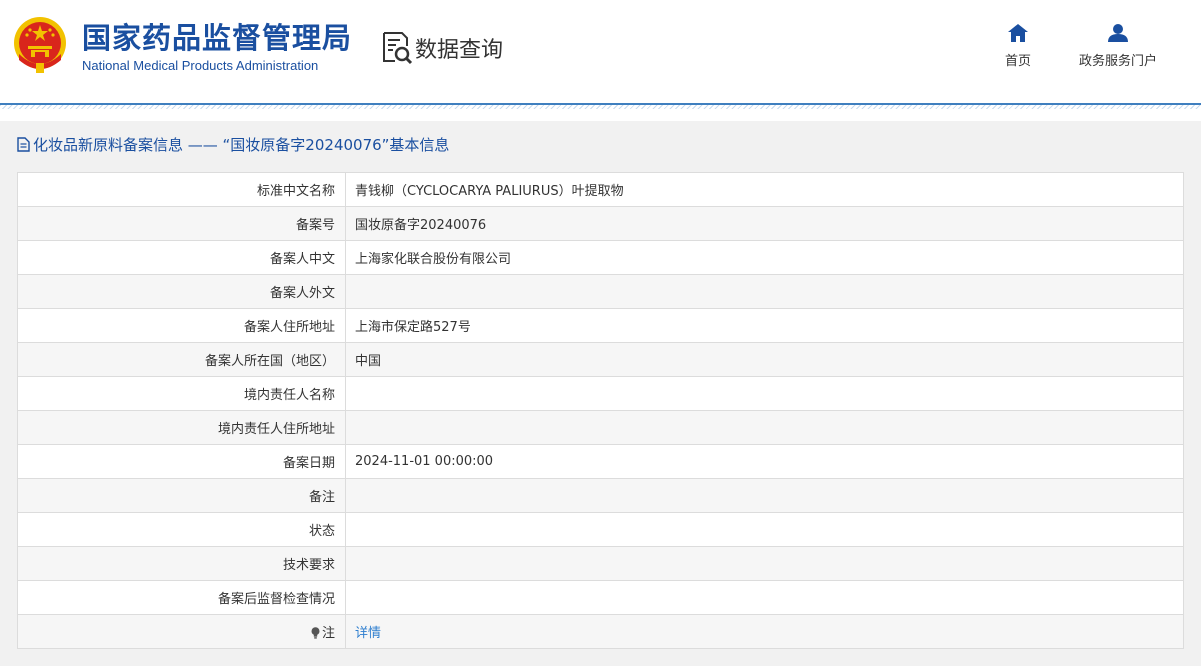  What do you see at coordinates (1118, 46) in the screenshot?
I see `nav-service-portal: 政务服务门户` at bounding box center [1118, 46].